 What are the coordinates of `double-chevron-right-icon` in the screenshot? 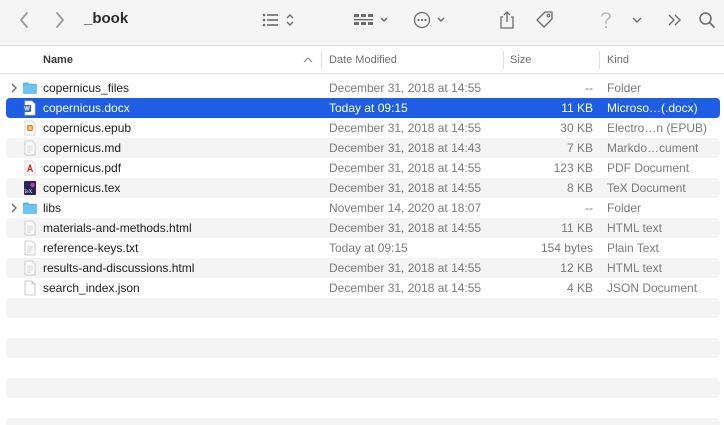 It's located at (674, 20).